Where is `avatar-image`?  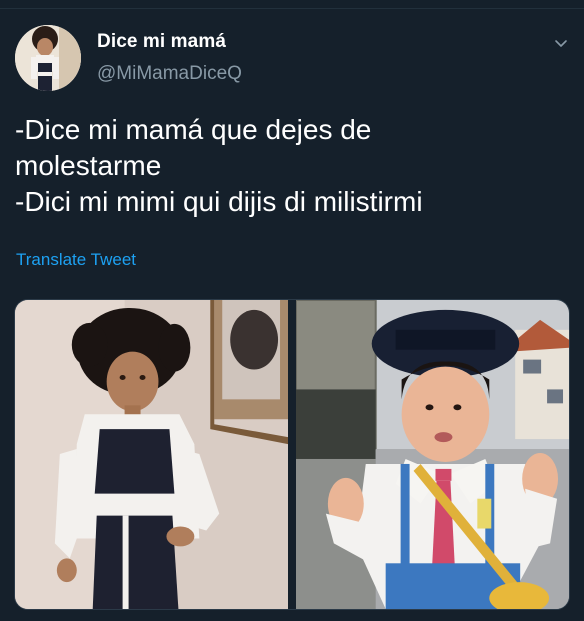
avatar-image is located at coordinates (48, 58).